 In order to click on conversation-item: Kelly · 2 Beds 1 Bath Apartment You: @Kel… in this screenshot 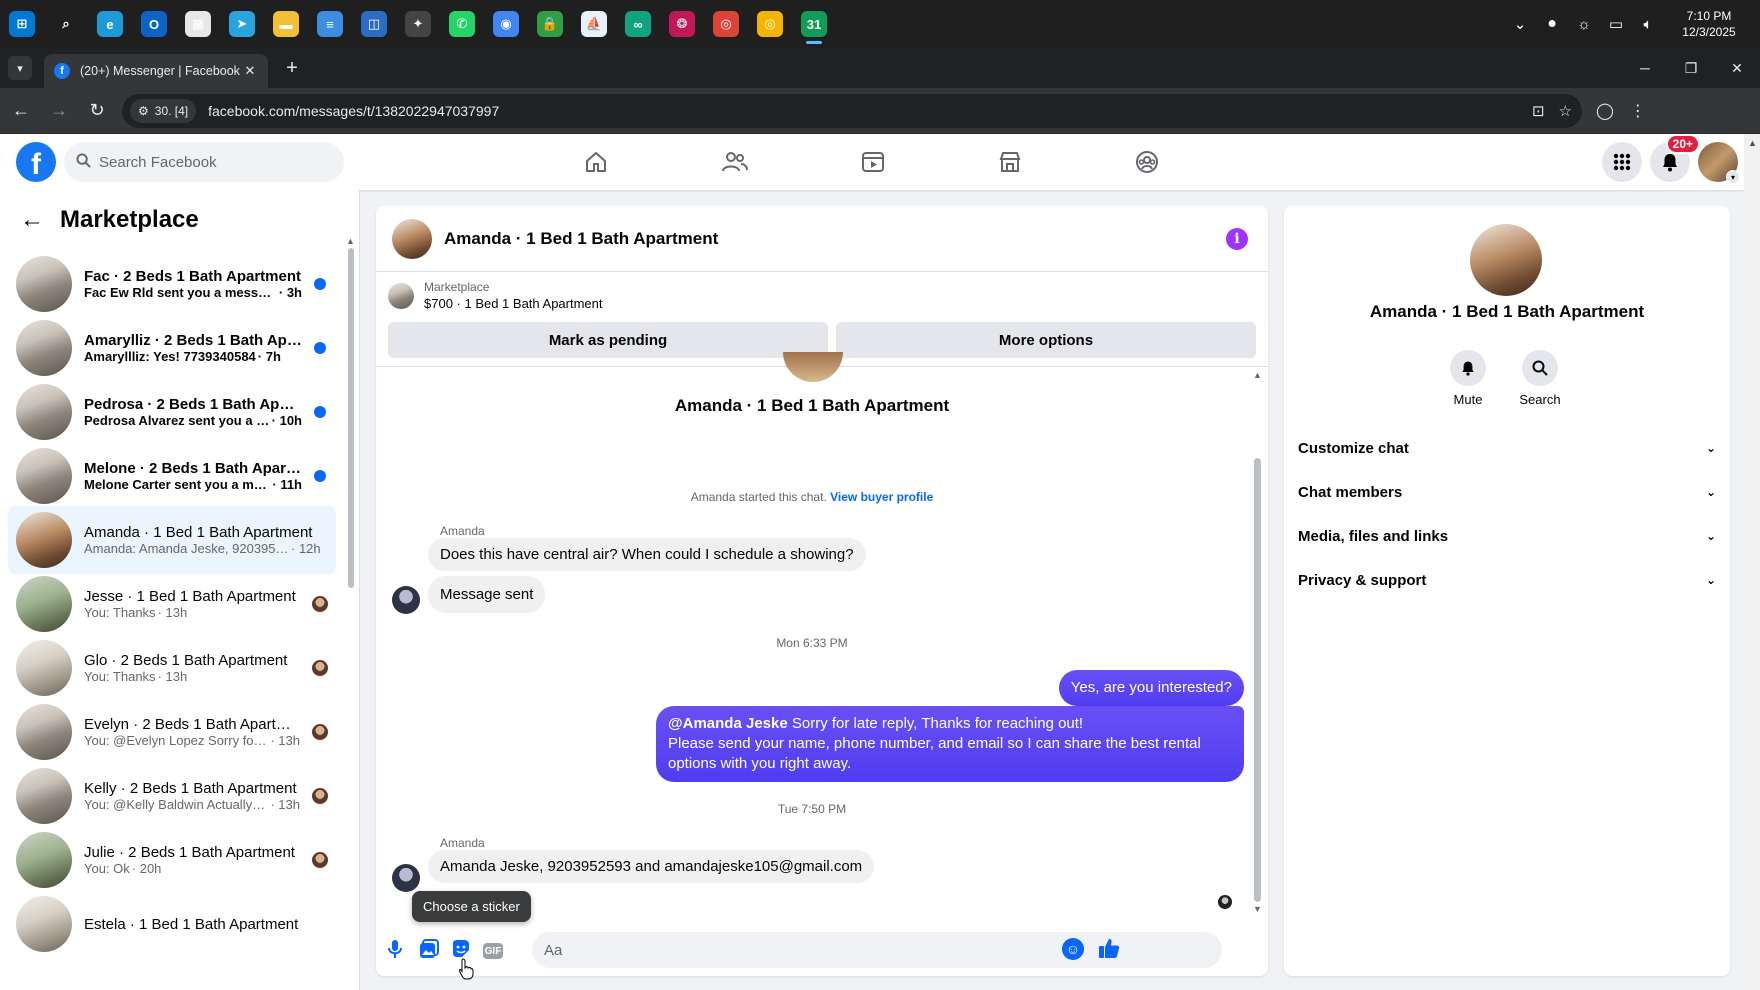, I will do `click(172, 796)`.